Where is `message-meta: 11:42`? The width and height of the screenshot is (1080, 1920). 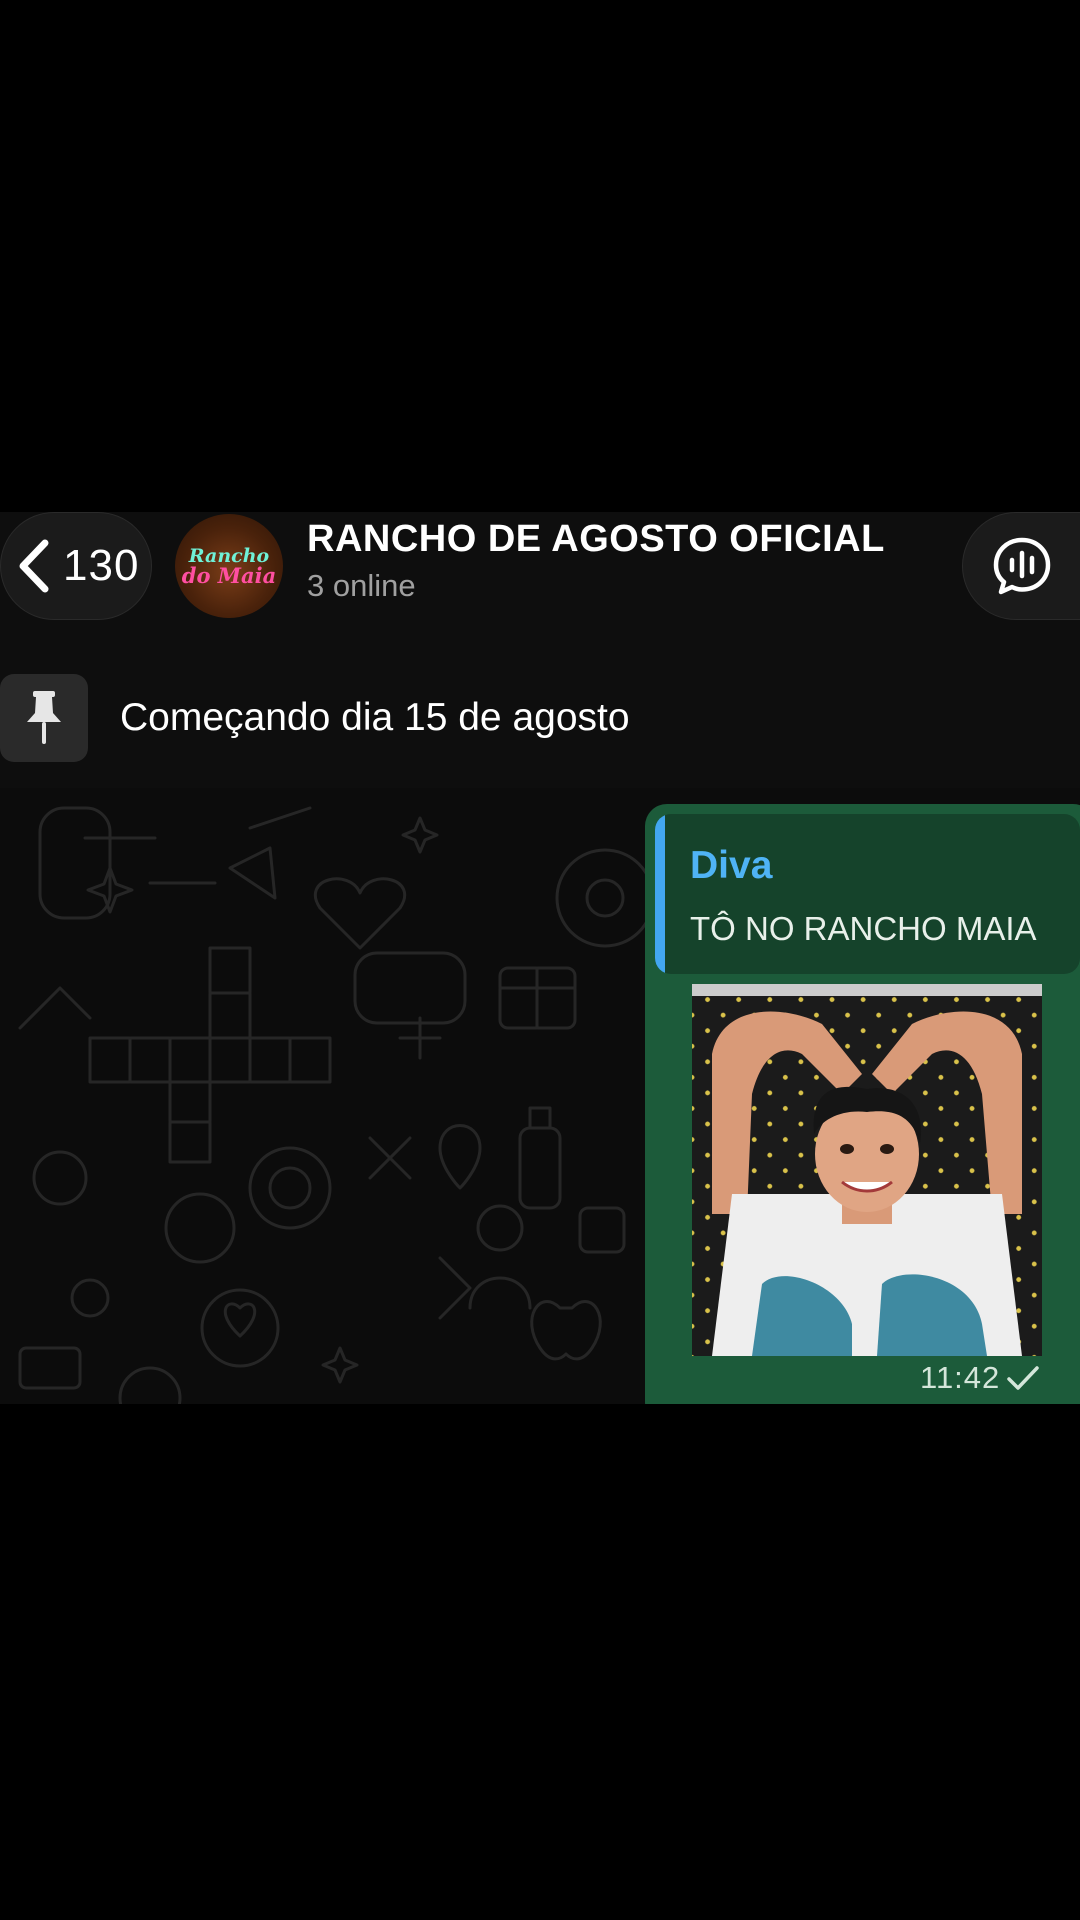 message-meta: 11:42 is located at coordinates (980, 1378).